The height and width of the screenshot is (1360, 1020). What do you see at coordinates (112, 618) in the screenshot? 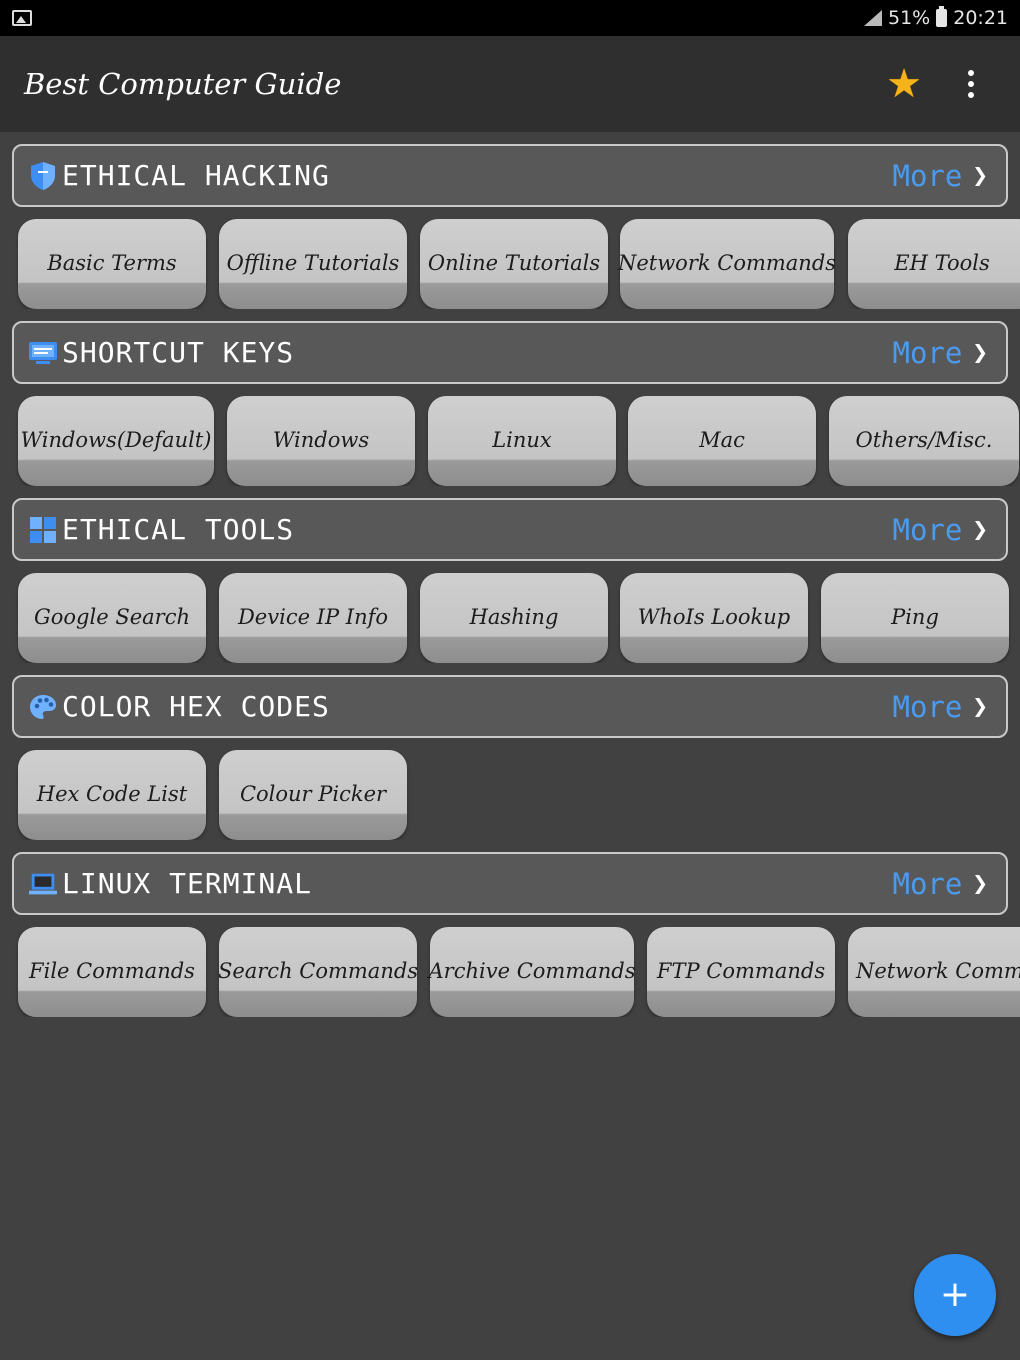
I see `chip-google-search: Google Search` at bounding box center [112, 618].